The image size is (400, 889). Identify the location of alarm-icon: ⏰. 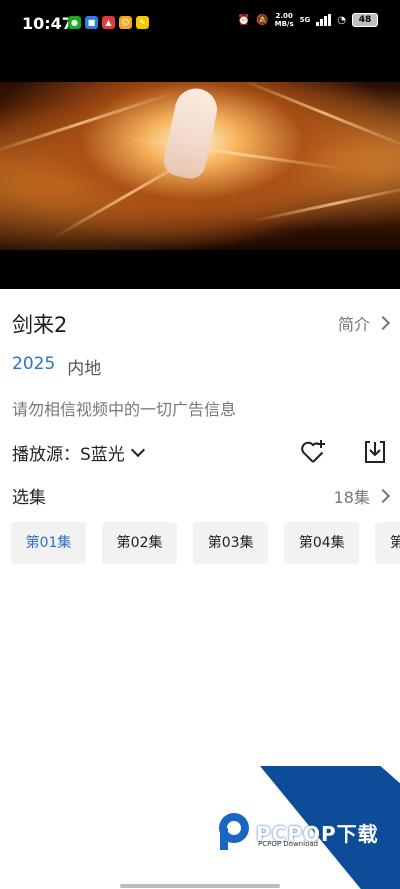
(244, 20).